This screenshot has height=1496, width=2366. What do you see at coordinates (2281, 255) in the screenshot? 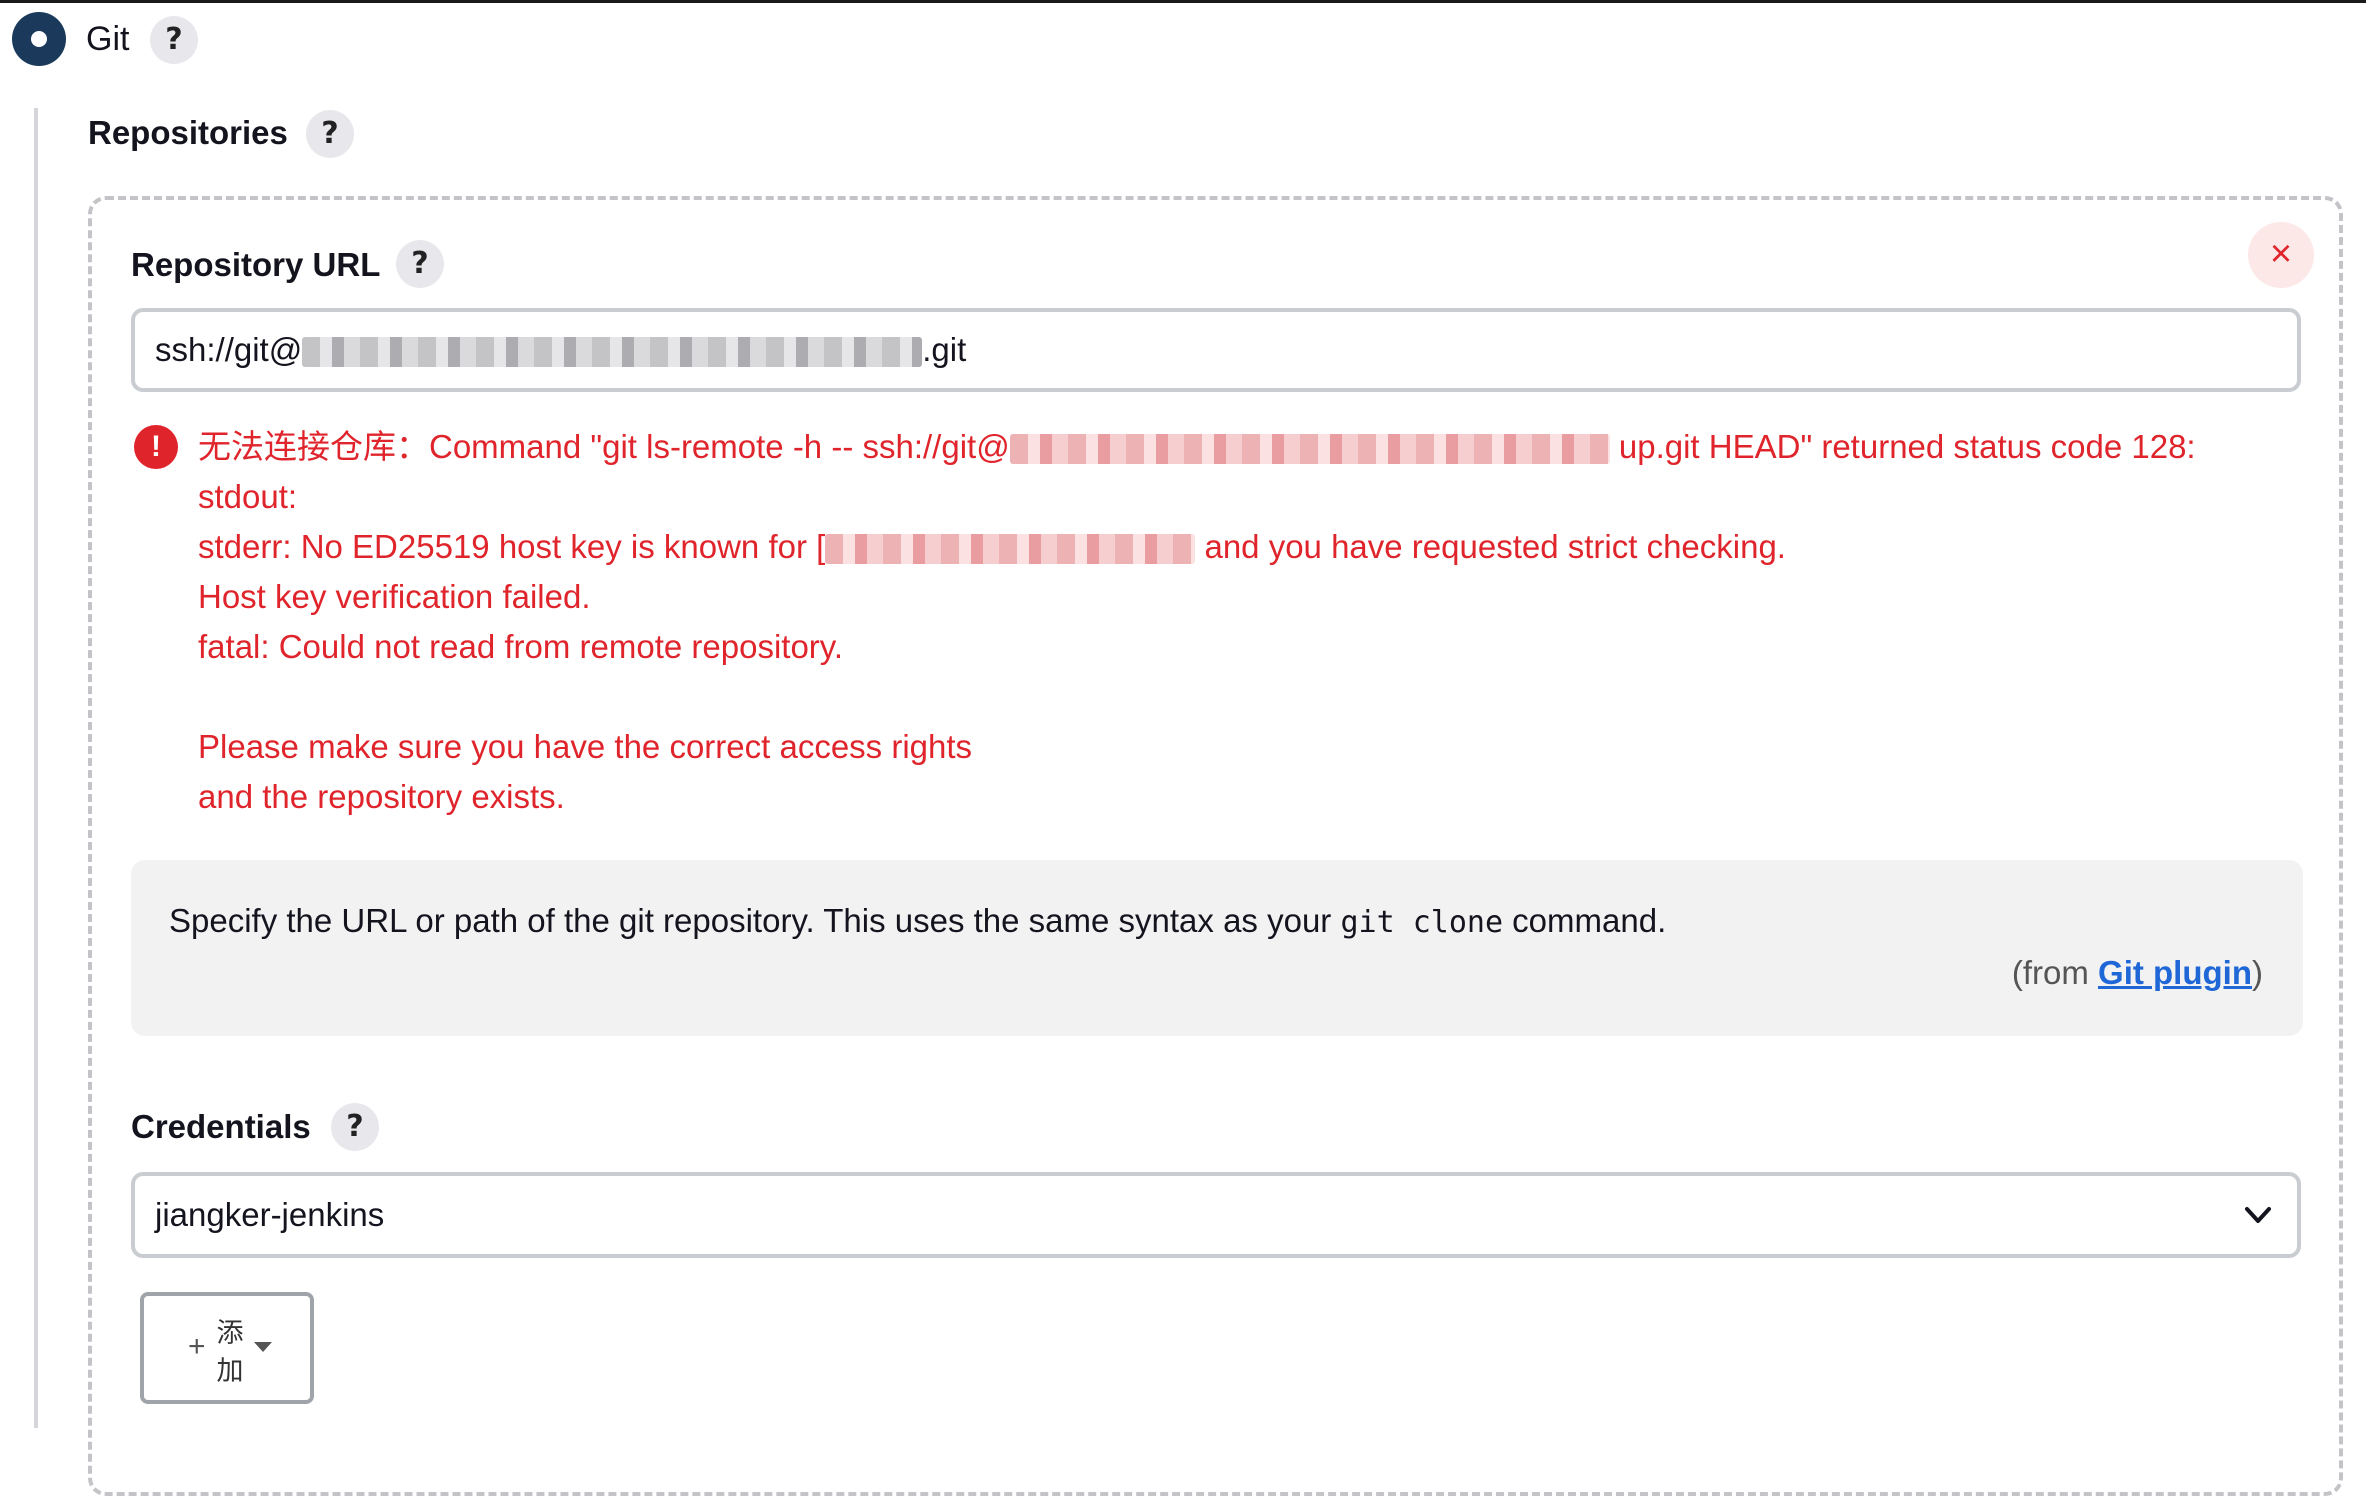
I see `close-icon: ×` at bounding box center [2281, 255].